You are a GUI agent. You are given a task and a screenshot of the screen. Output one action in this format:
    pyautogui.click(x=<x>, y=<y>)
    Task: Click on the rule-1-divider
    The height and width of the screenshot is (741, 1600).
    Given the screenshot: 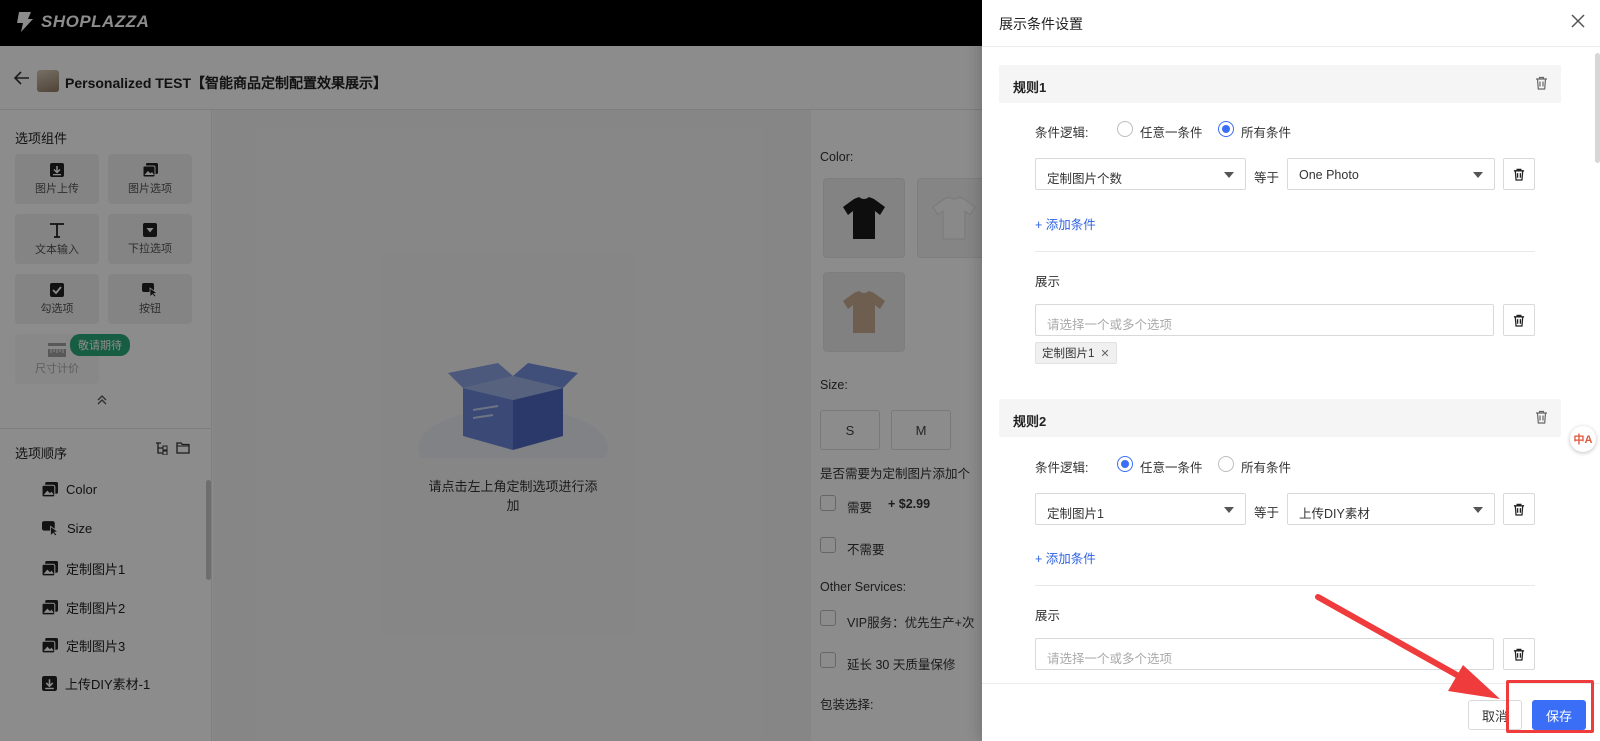 What is the action you would take?
    pyautogui.click(x=1285, y=251)
    